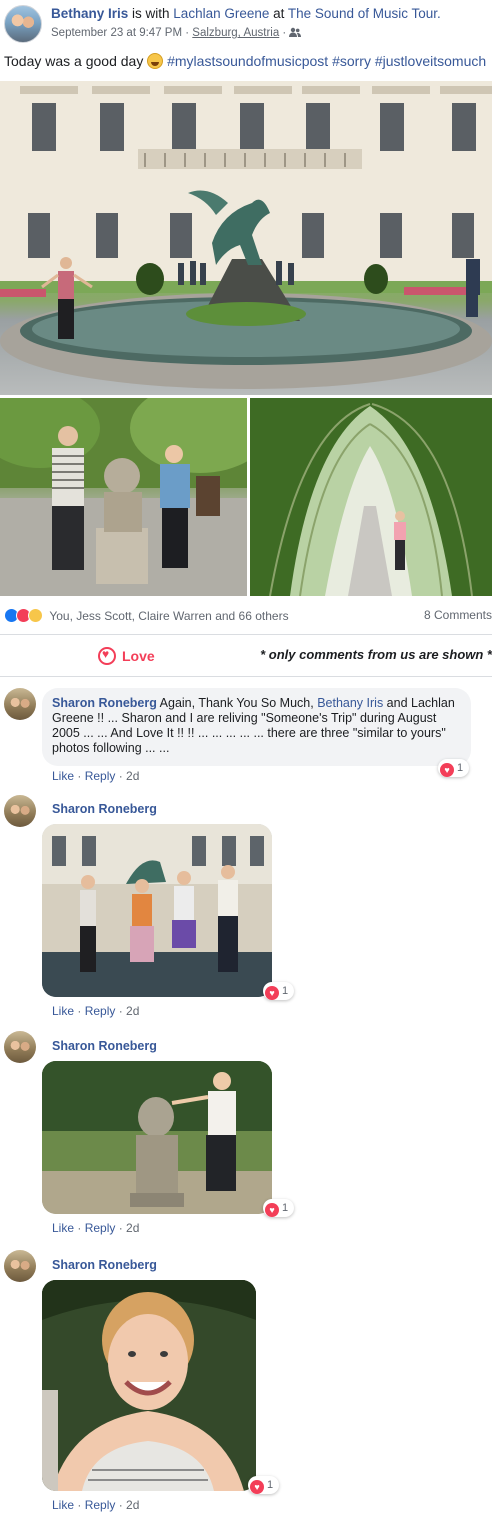 The height and width of the screenshot is (1518, 492). What do you see at coordinates (376, 654) in the screenshot?
I see `comments-note: * only comments from us are shown *` at bounding box center [376, 654].